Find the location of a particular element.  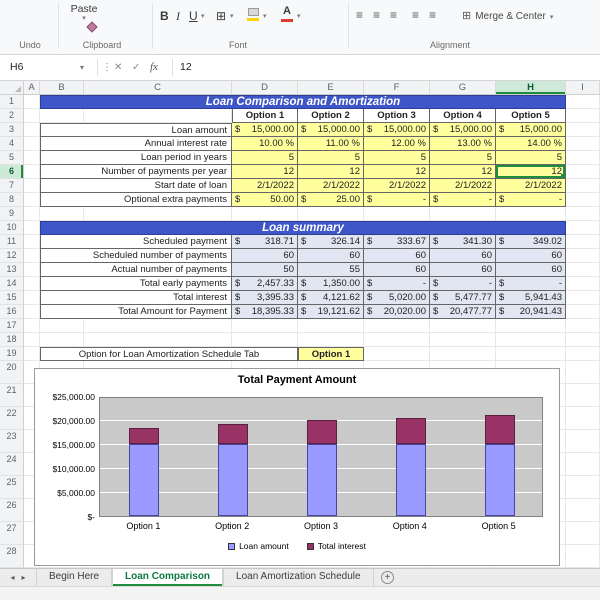

cell-I13 is located at coordinates (583, 270).